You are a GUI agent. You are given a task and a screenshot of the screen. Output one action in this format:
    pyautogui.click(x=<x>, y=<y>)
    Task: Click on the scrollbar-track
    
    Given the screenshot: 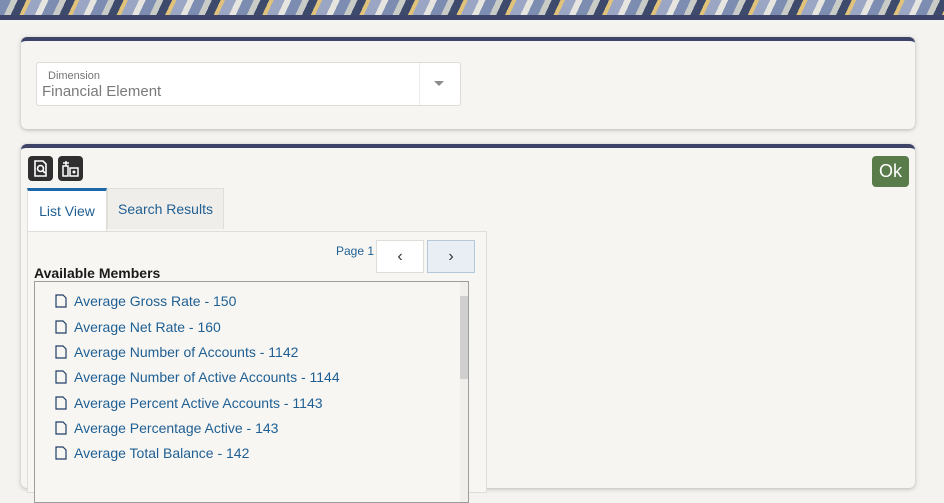 What is the action you would take?
    pyautogui.click(x=464, y=392)
    